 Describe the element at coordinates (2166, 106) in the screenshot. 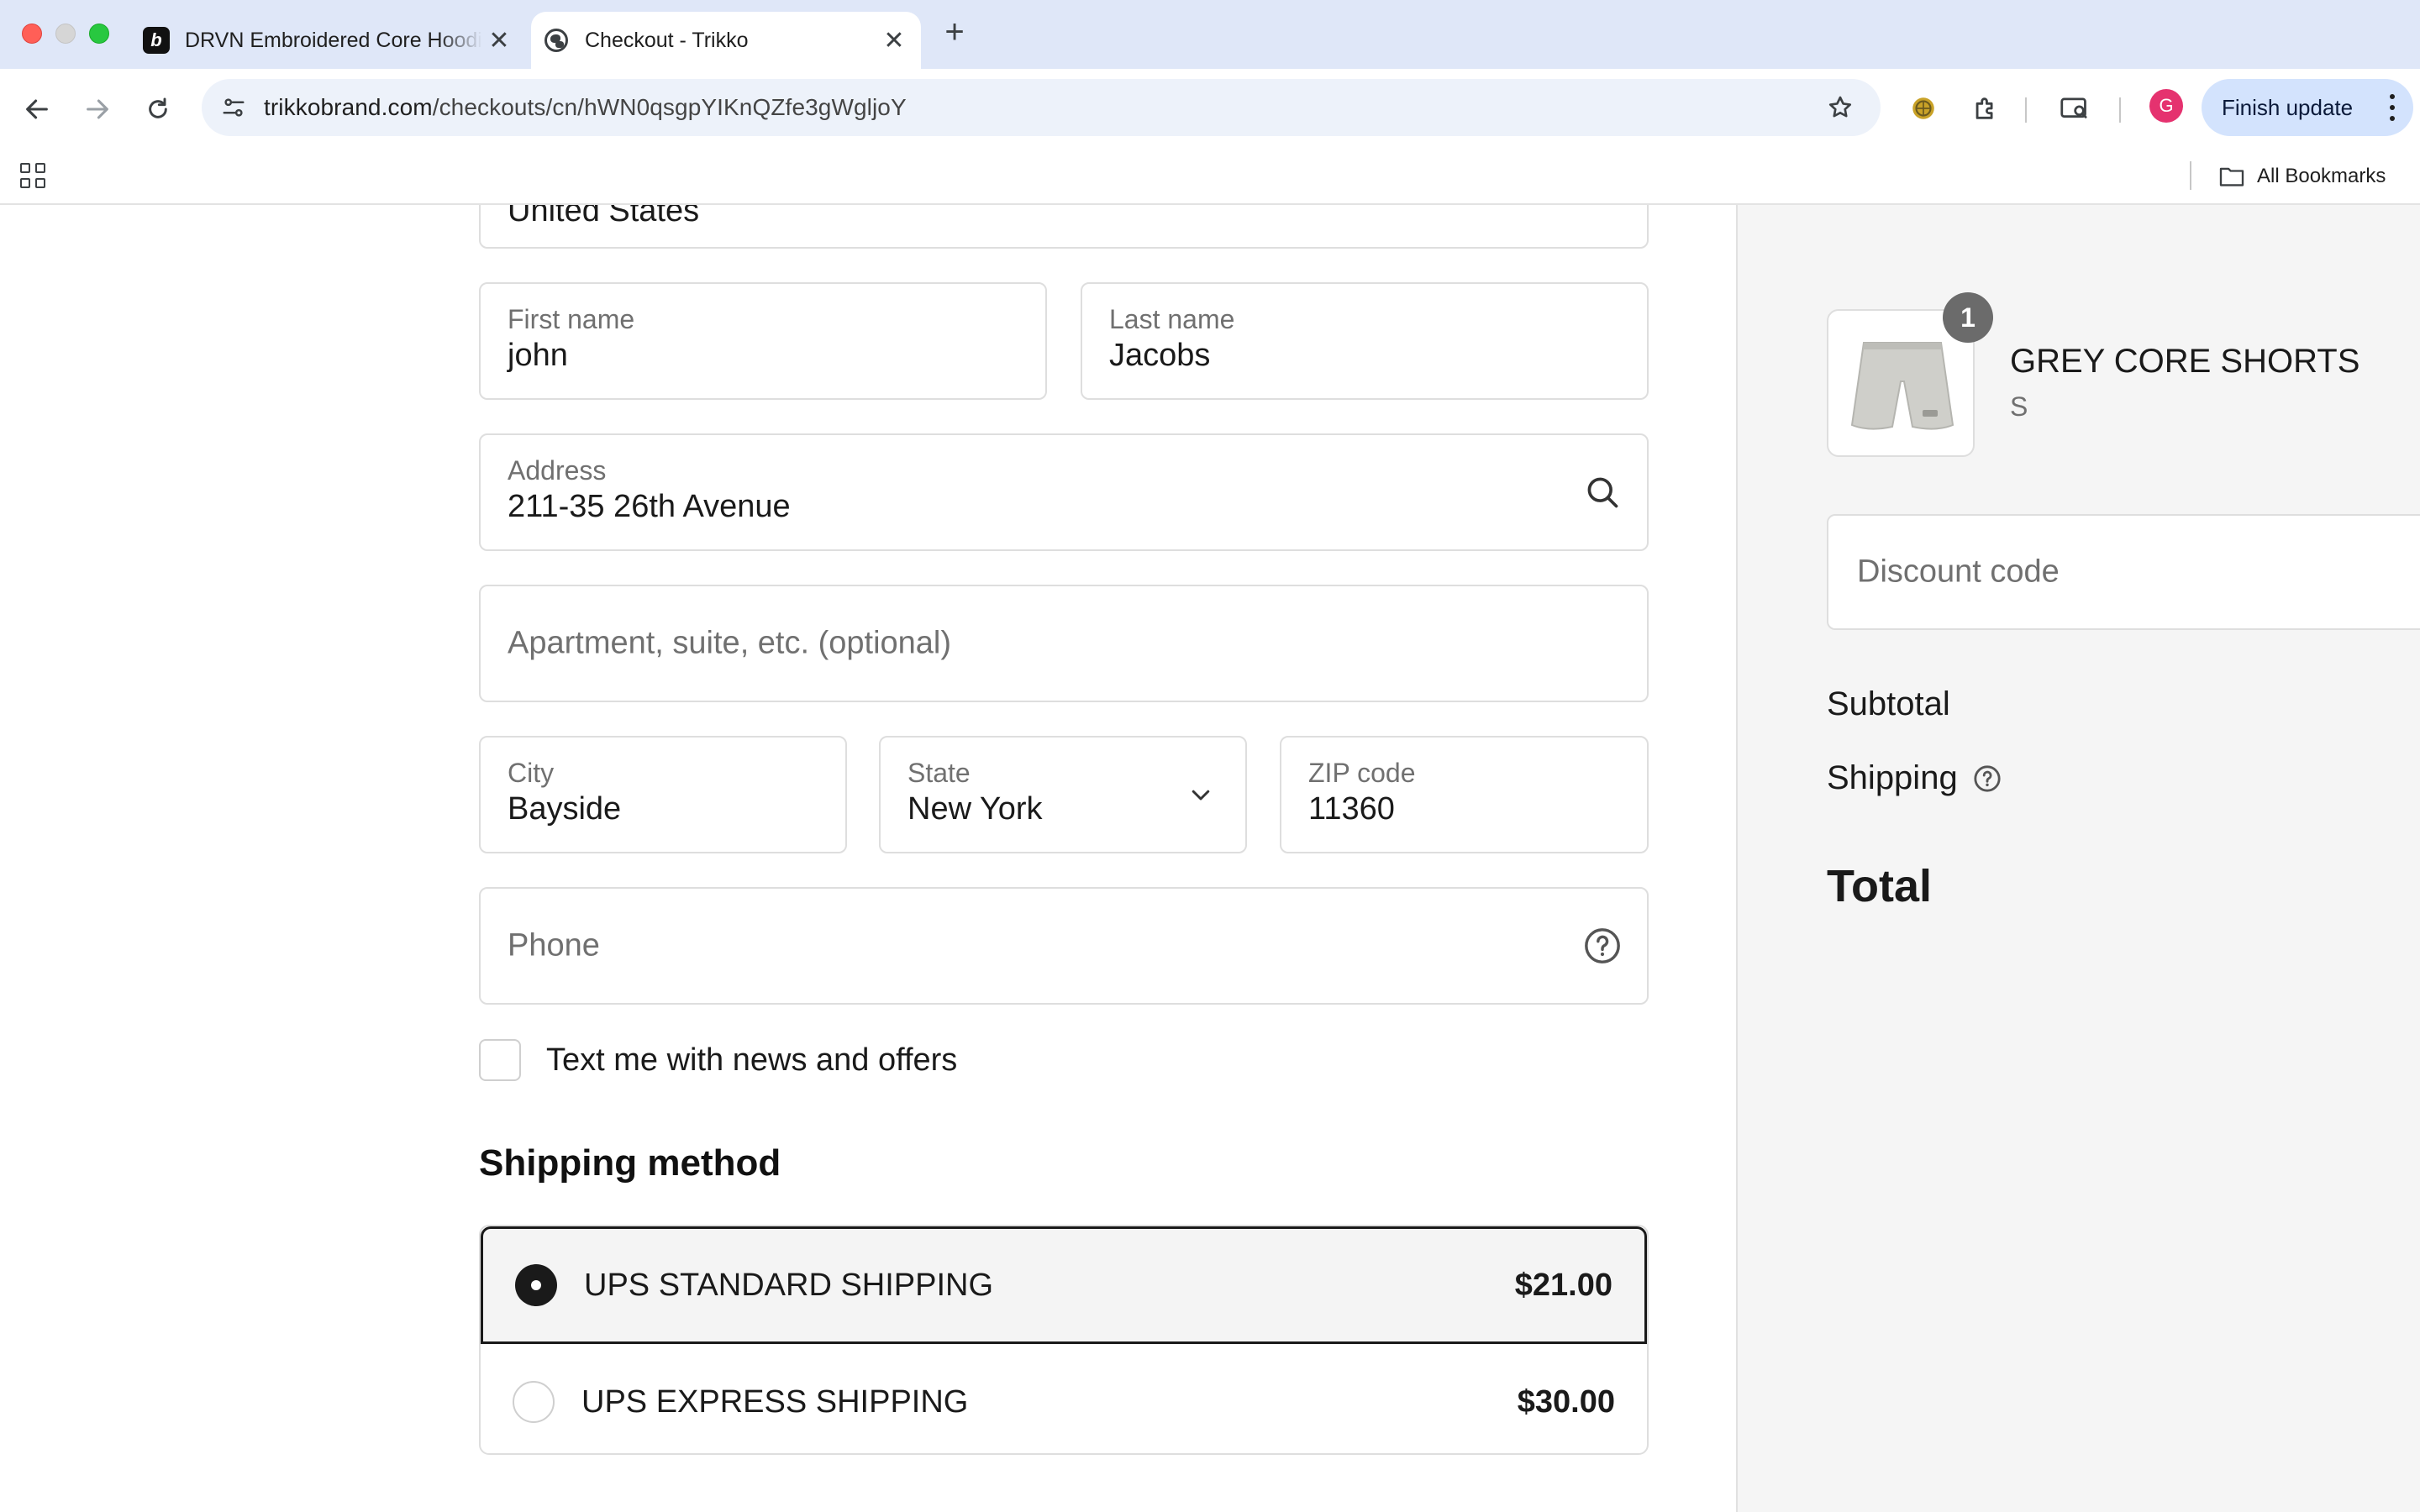

I see `profile-avatar: G` at that location.